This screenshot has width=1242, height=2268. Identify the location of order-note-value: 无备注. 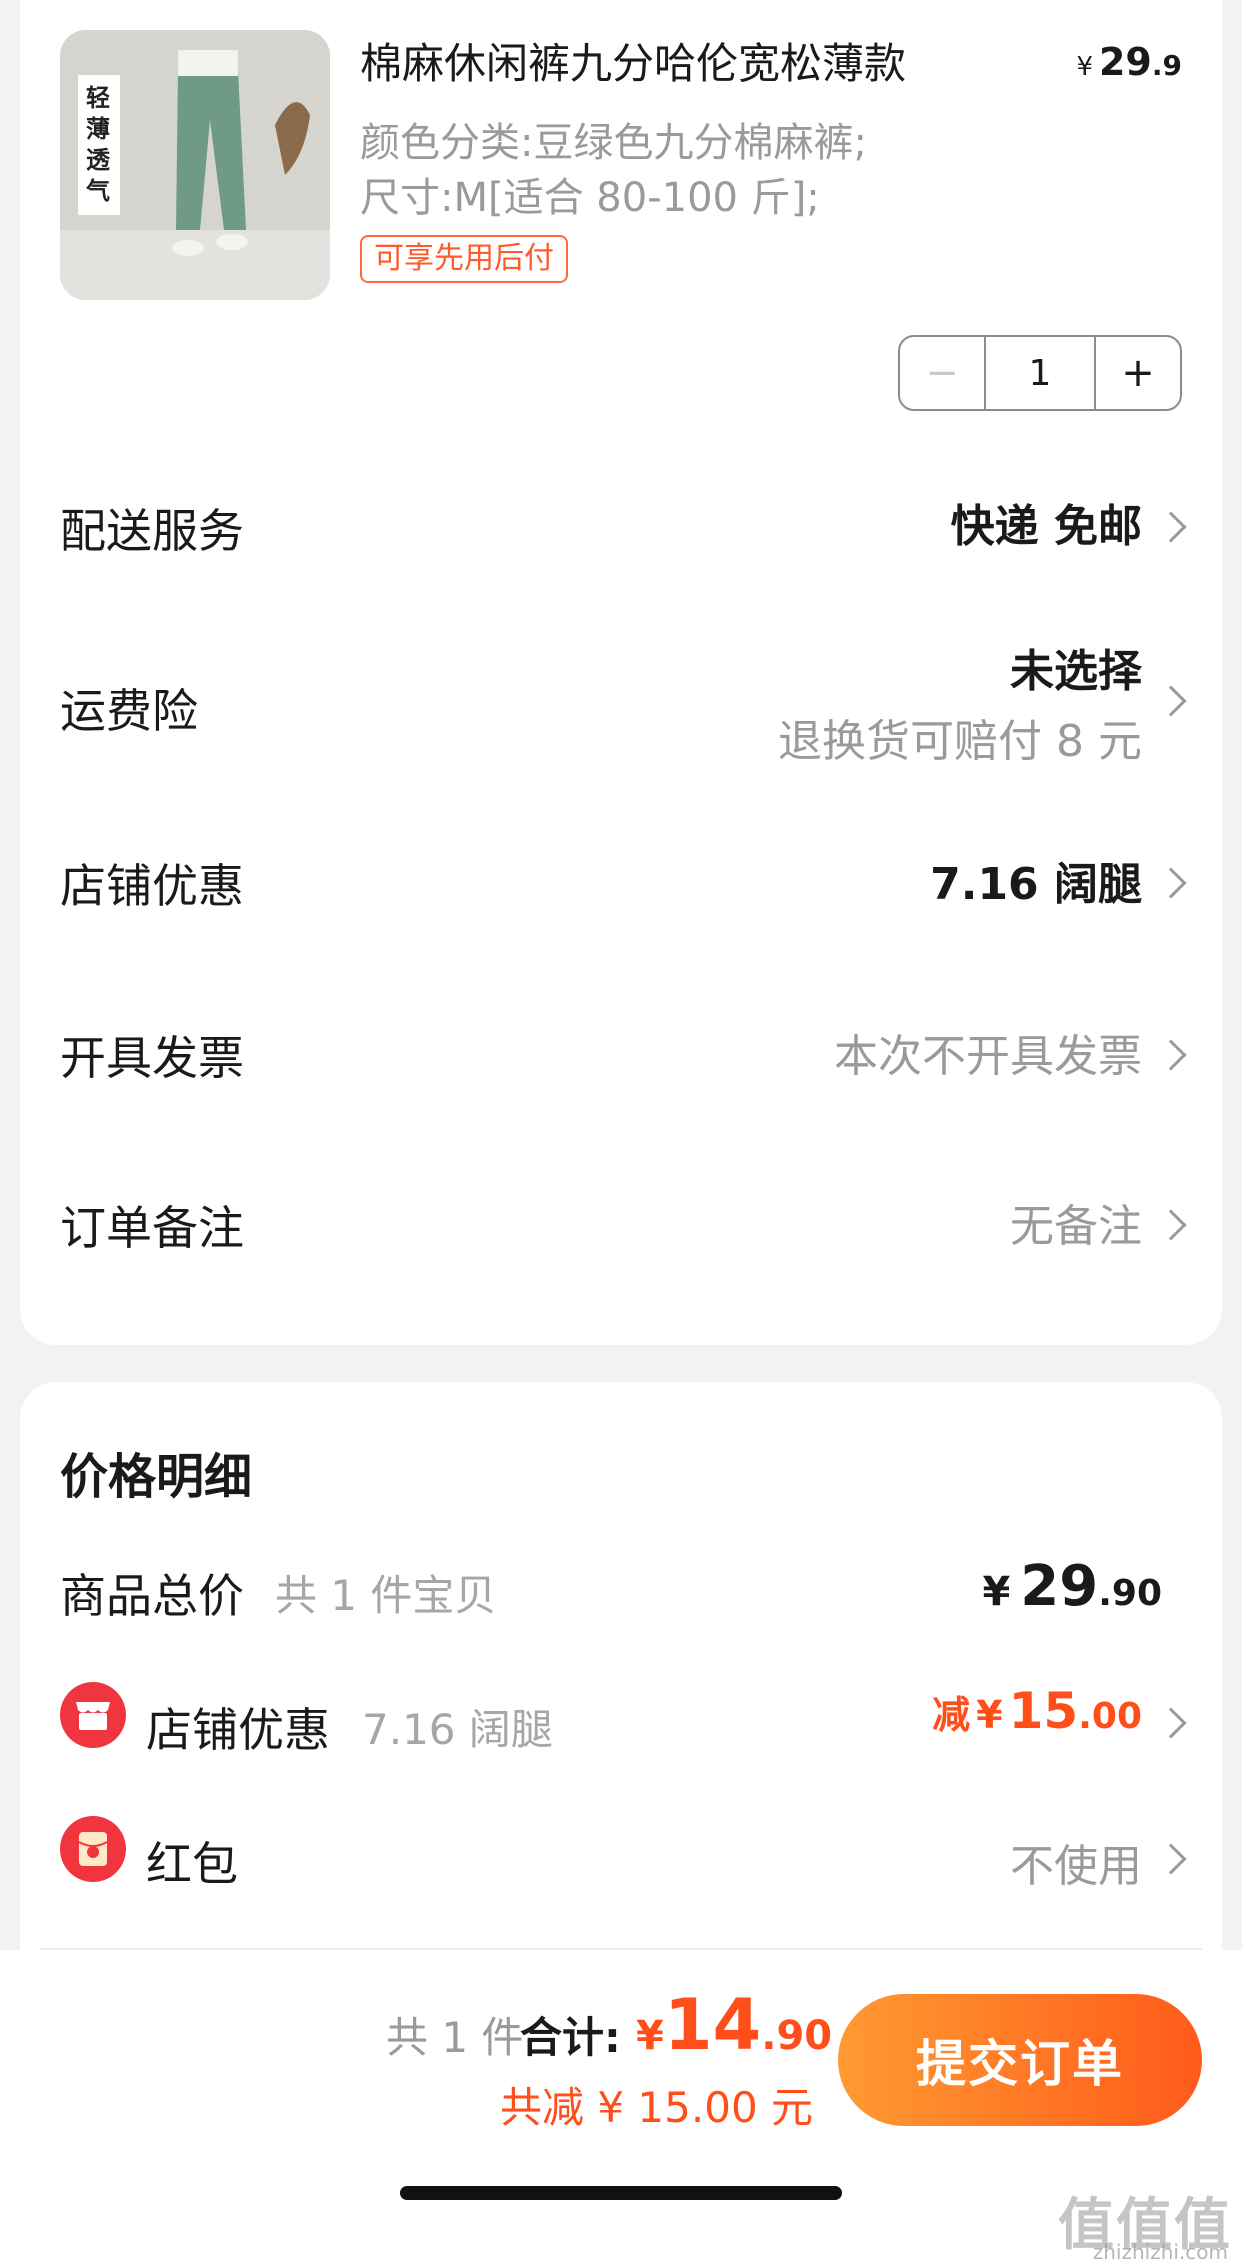
(1076, 1226).